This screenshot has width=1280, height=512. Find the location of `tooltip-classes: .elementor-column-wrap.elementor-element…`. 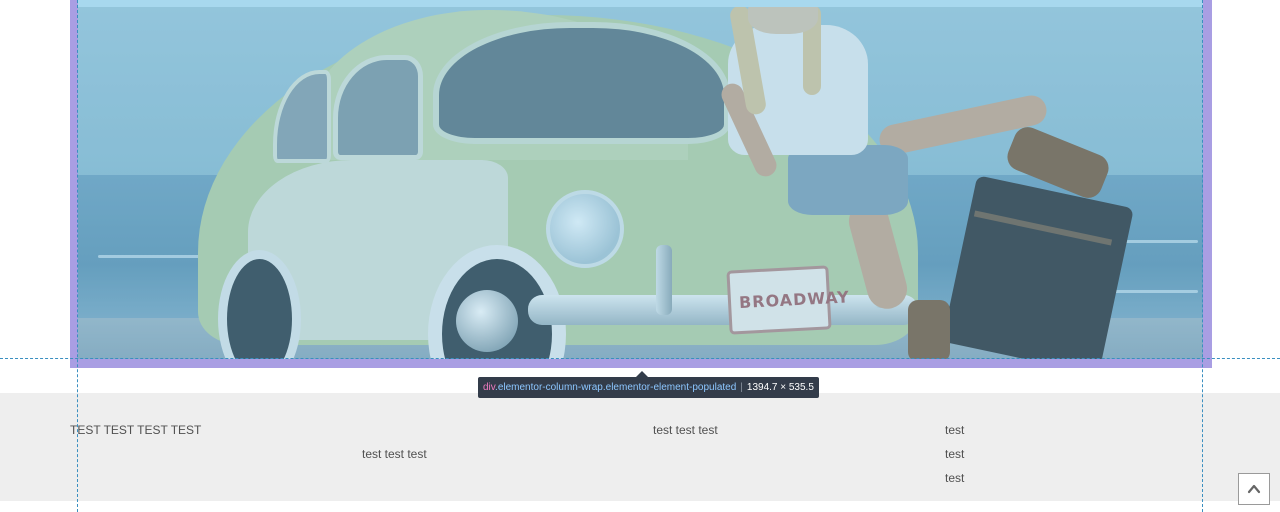

tooltip-classes: .elementor-column-wrap.elementor-element… is located at coordinates (616, 387).